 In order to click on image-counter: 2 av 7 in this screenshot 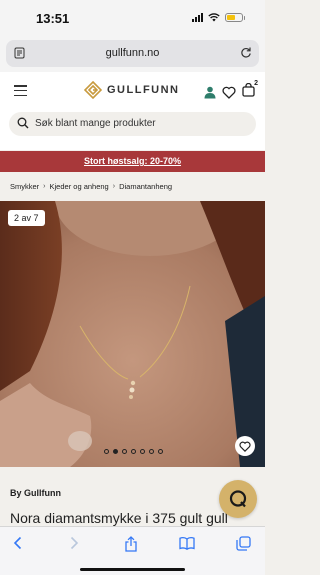, I will do `click(26, 218)`.